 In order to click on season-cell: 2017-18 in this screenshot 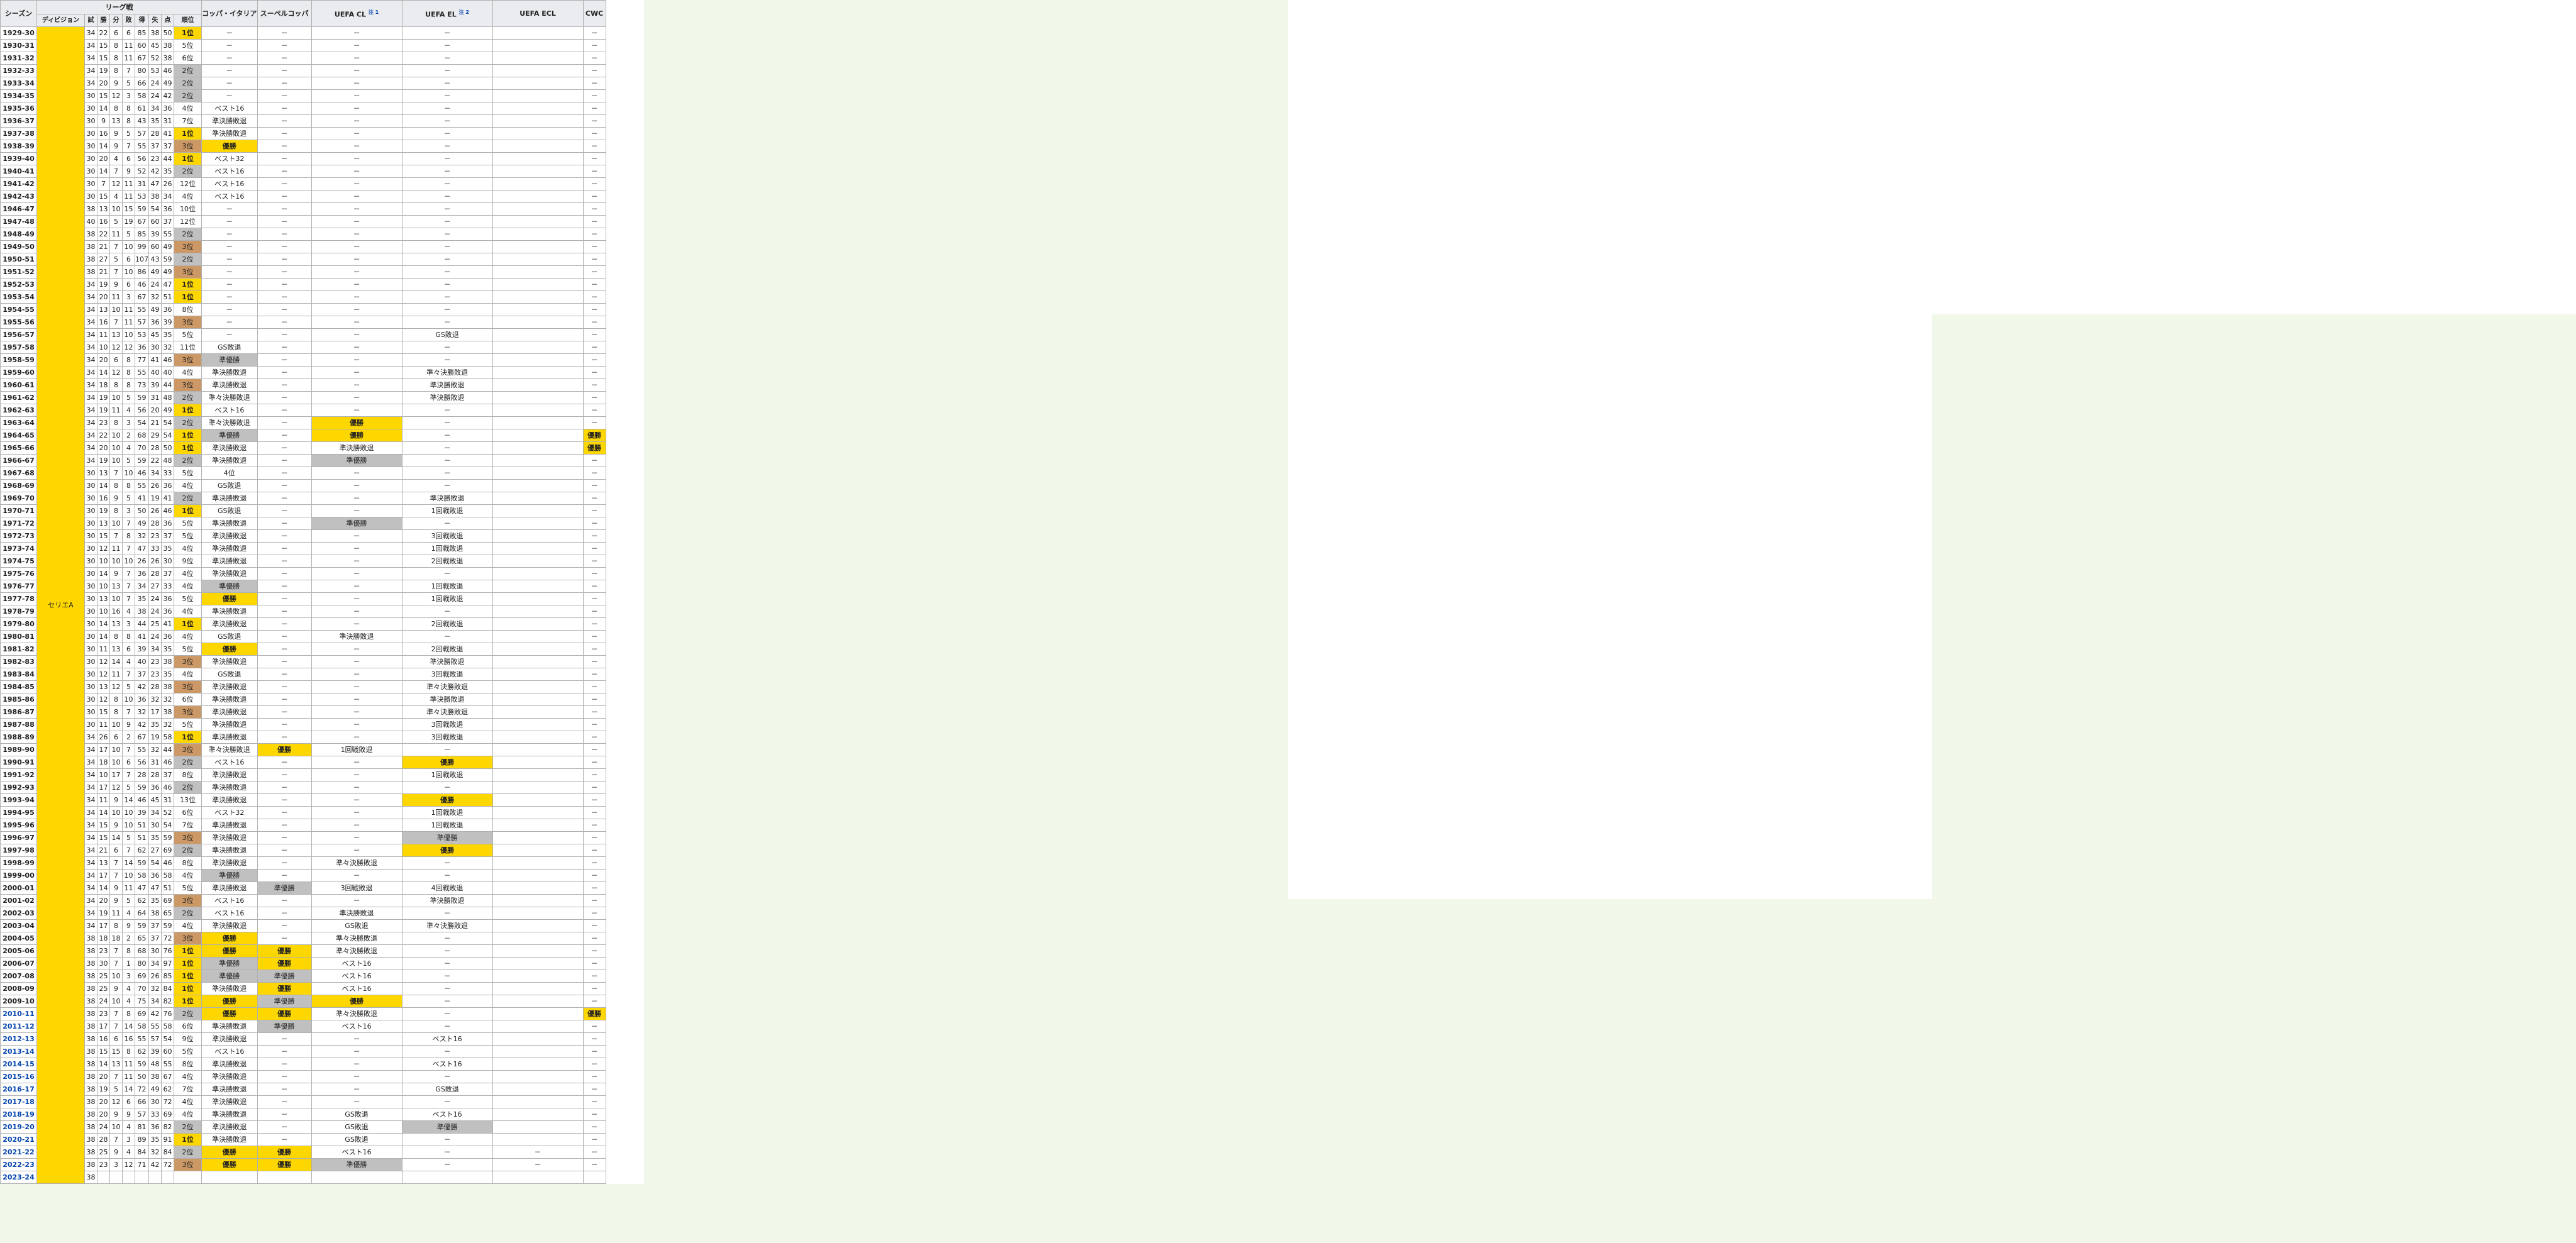, I will do `click(18, 1101)`.